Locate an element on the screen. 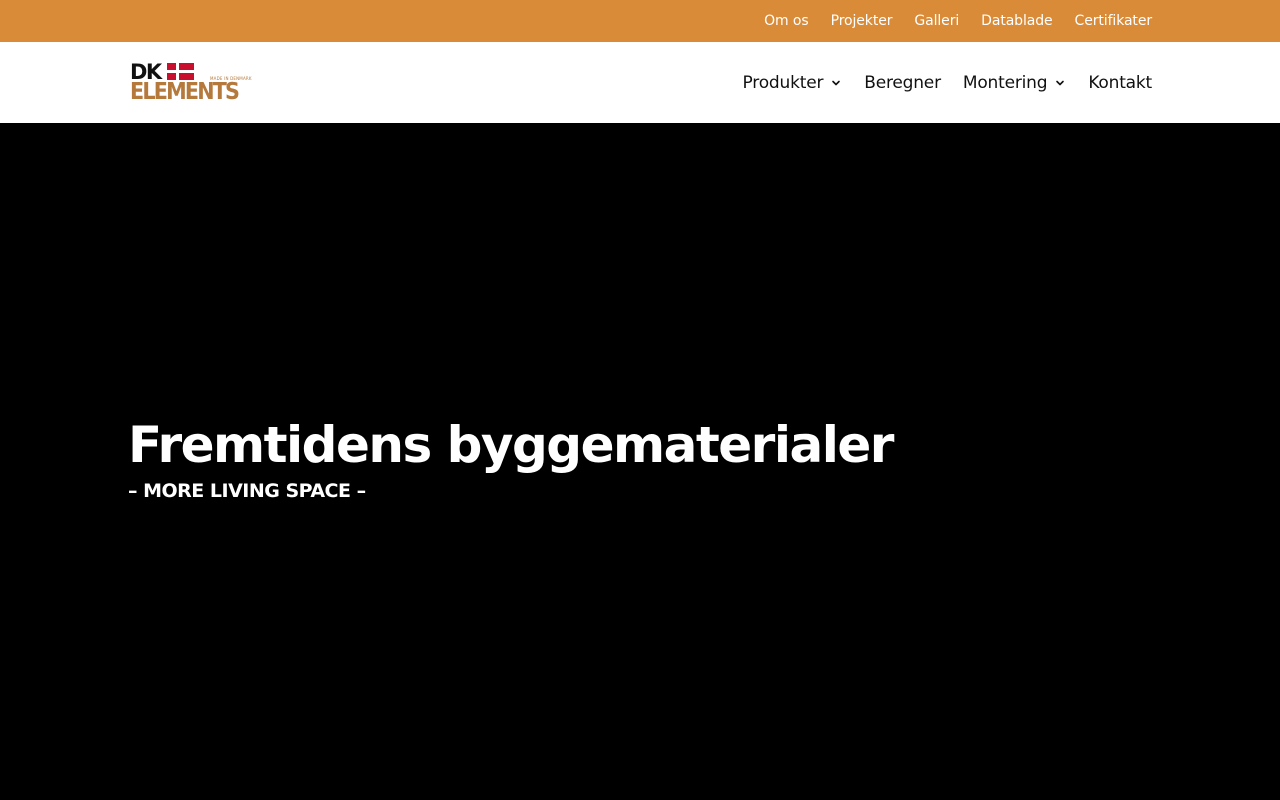 This screenshot has height=800, width=1280. utility-link-certifikater: Certifikater is located at coordinates (1114, 21).